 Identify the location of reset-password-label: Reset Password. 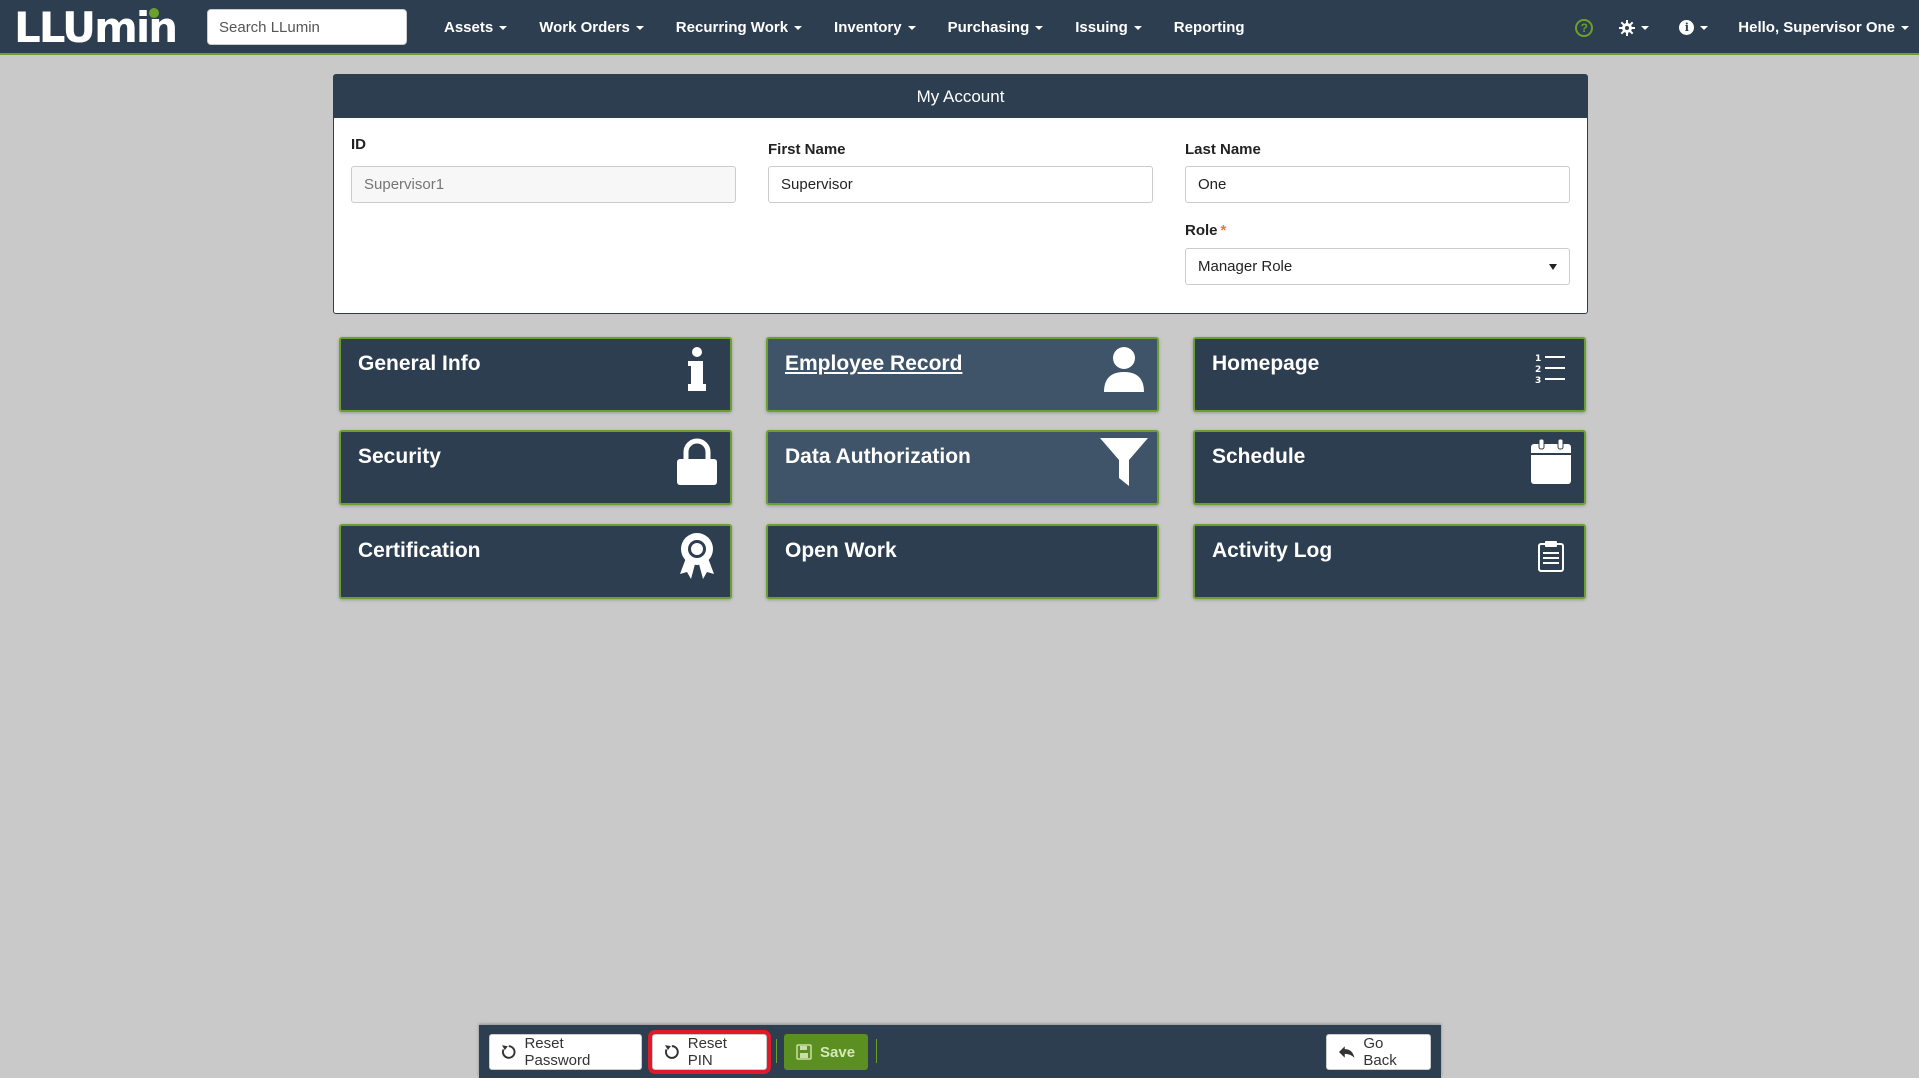
(557, 1052).